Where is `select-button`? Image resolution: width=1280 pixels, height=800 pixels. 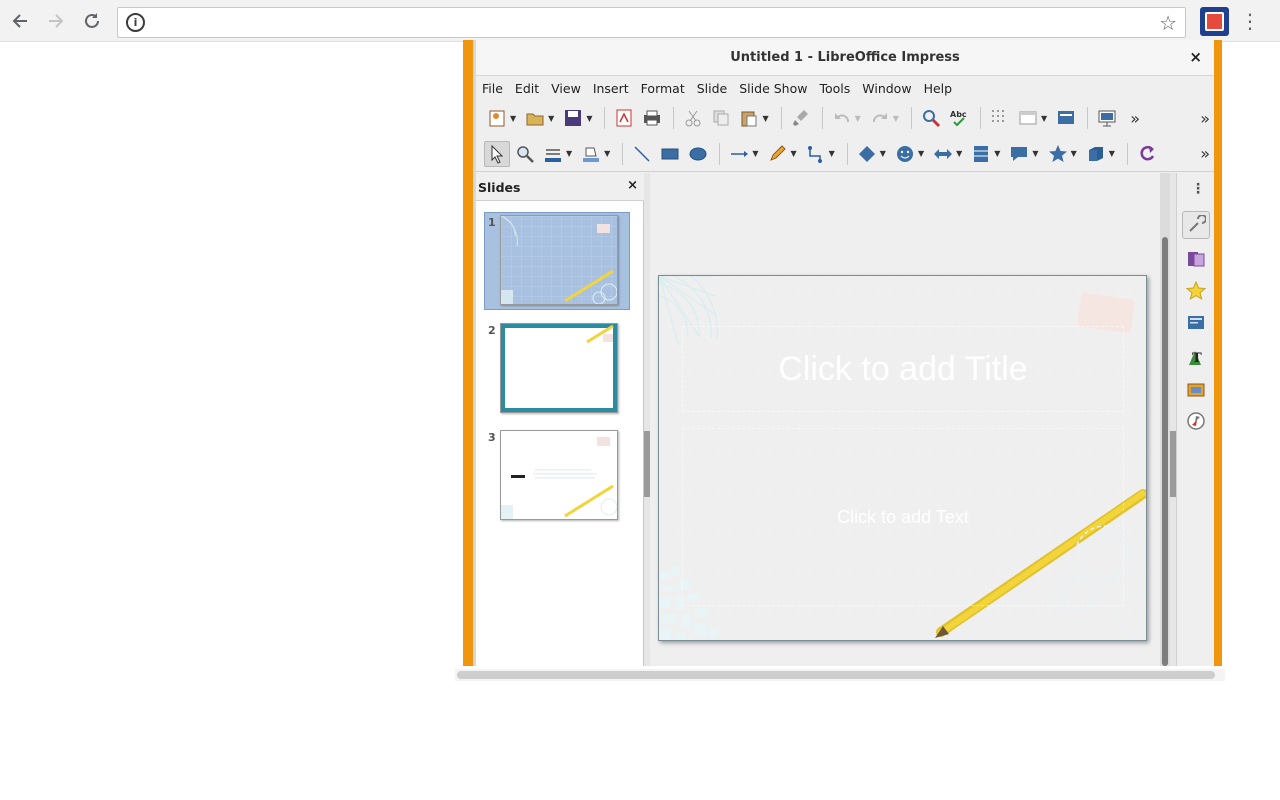 select-button is located at coordinates (497, 153).